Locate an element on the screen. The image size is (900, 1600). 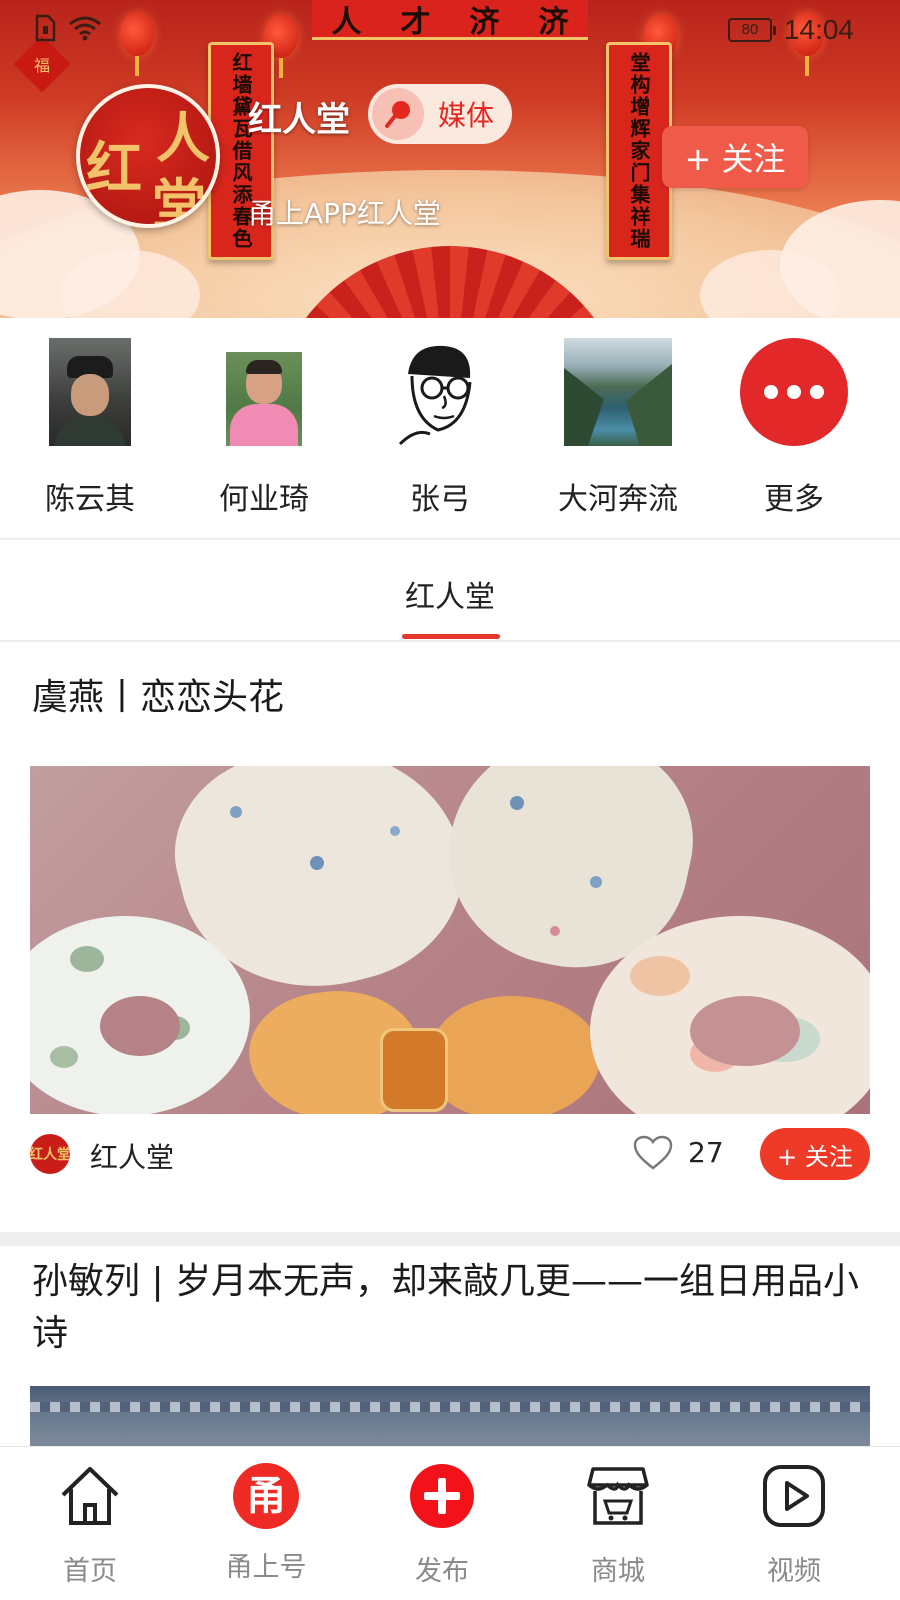
logo-char: 红 is located at coordinates (114, 169).